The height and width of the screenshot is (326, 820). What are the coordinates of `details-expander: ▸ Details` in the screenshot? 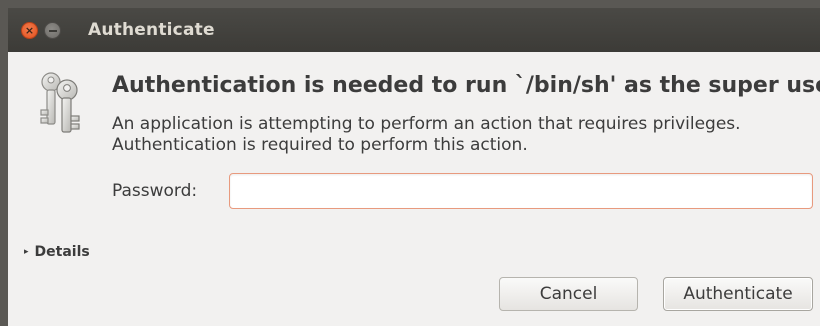 It's located at (57, 252).